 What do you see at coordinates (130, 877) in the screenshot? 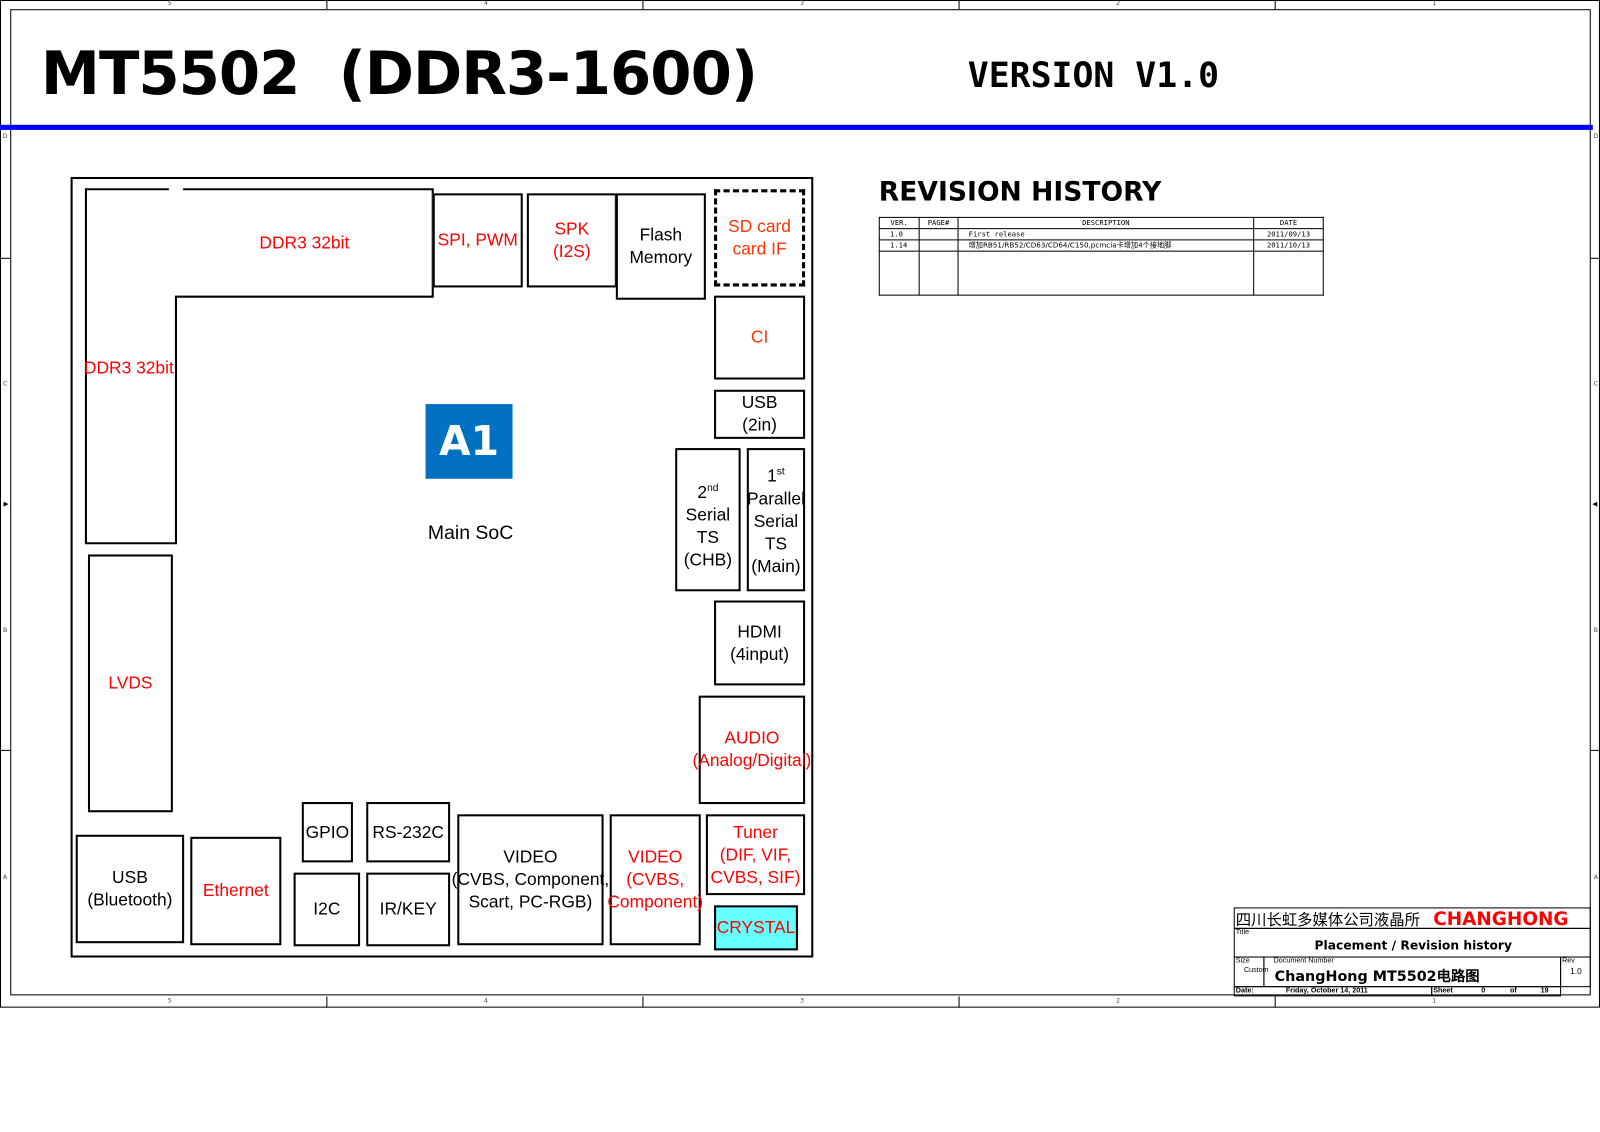
I see `usb-bt-label: USB` at bounding box center [130, 877].